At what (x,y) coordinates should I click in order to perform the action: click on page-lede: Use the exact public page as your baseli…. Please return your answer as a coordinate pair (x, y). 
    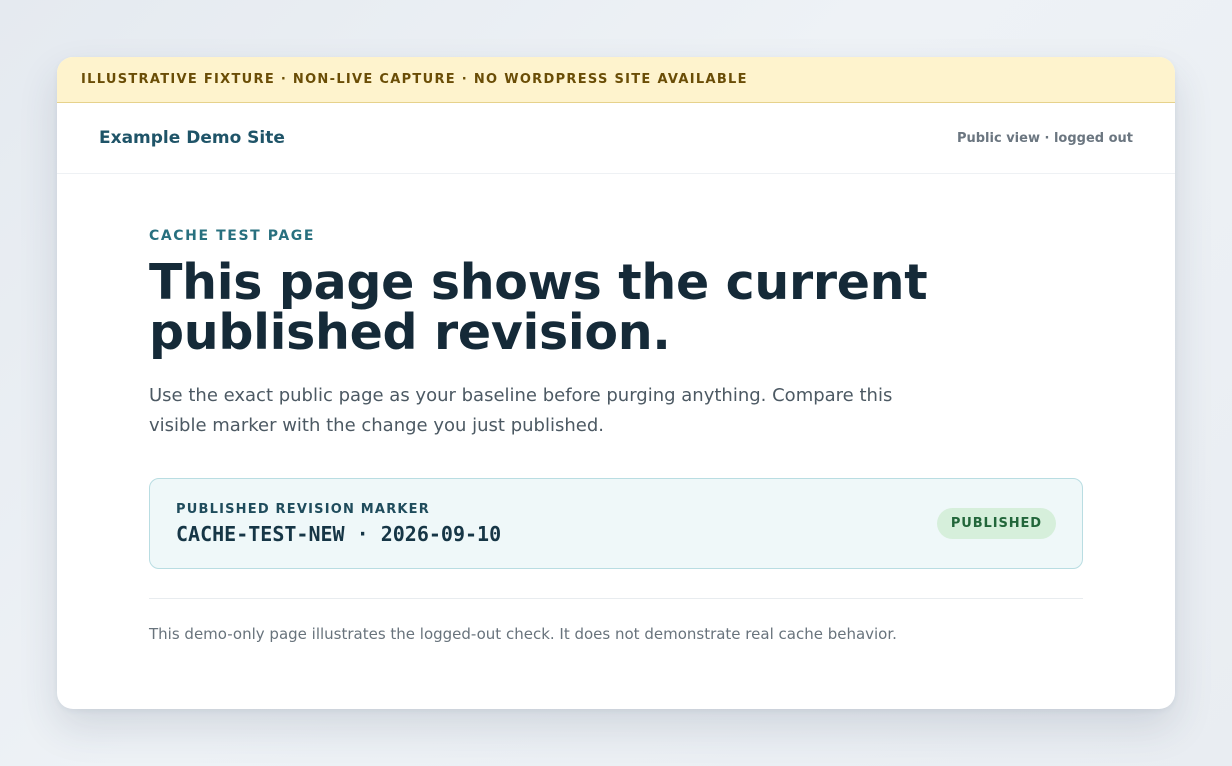
    Looking at the image, I should click on (521, 410).